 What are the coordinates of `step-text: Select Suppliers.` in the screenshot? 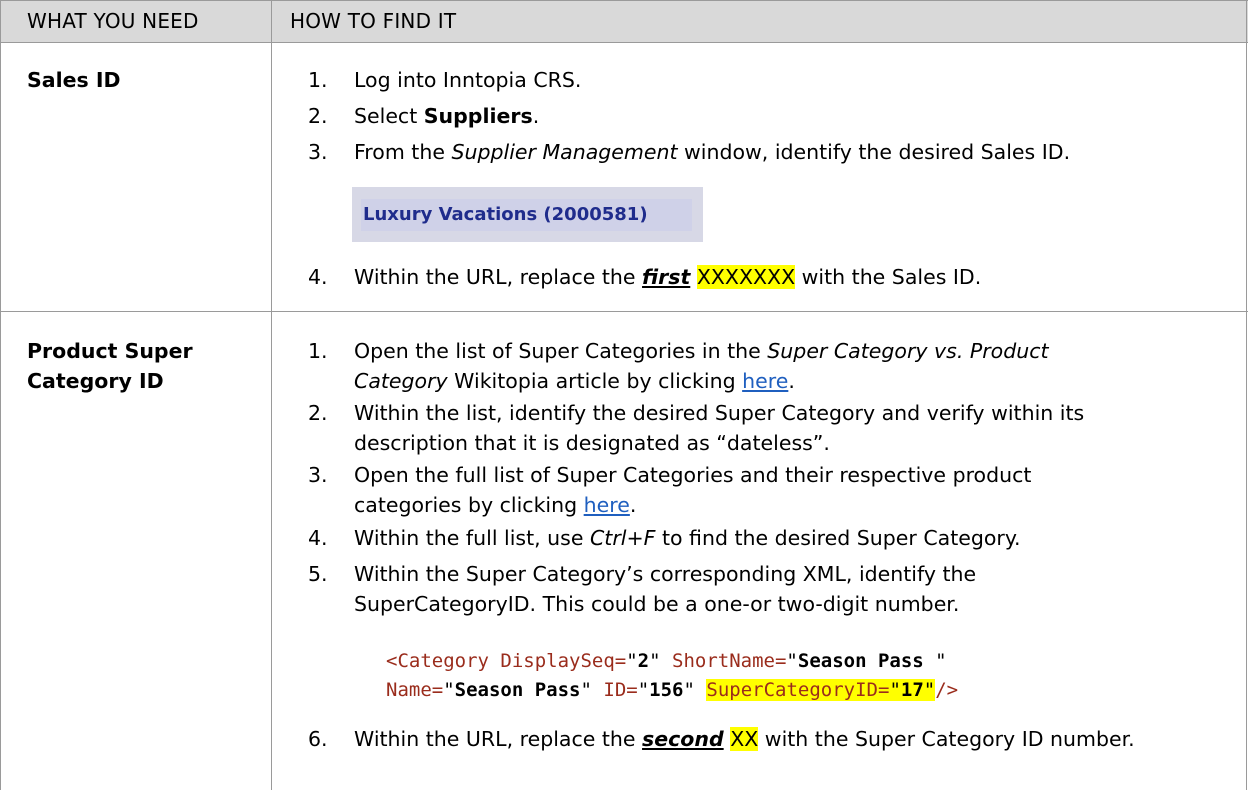 It's located at (447, 116).